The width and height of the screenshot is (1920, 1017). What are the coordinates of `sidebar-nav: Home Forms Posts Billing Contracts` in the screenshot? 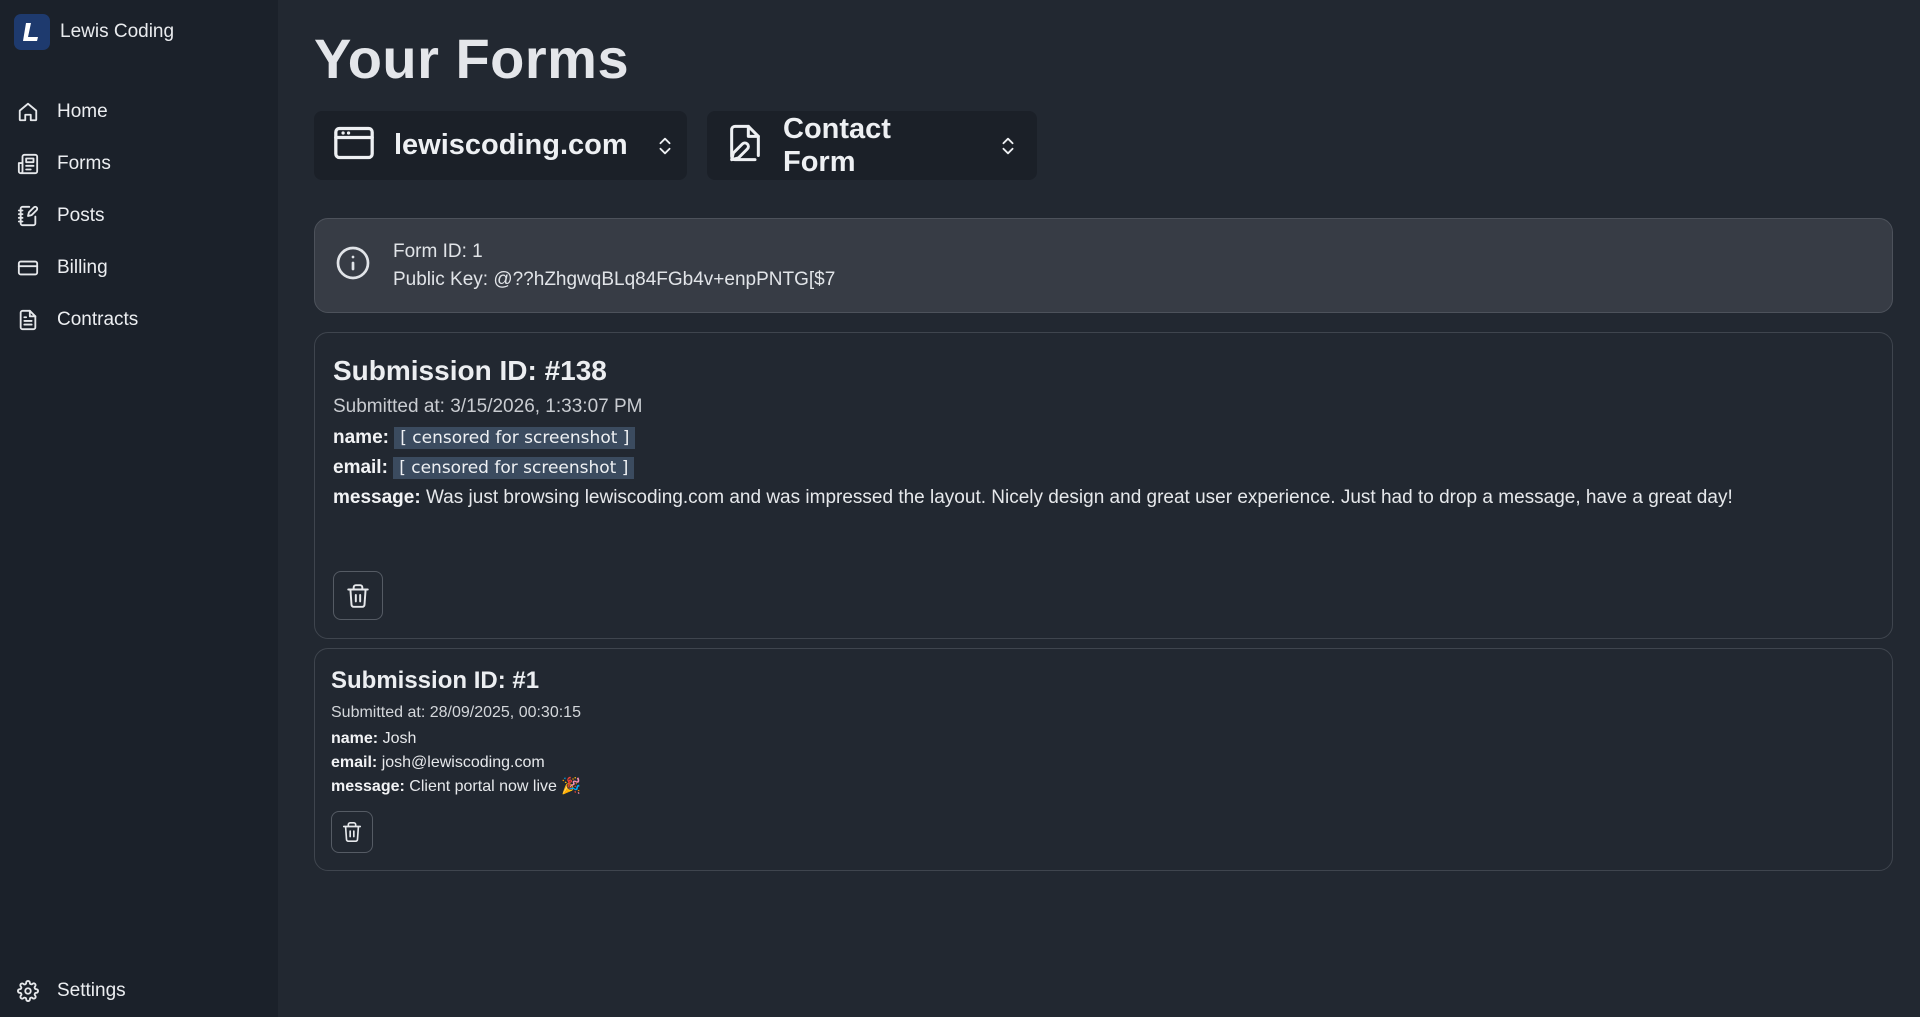 It's located at (139, 216).